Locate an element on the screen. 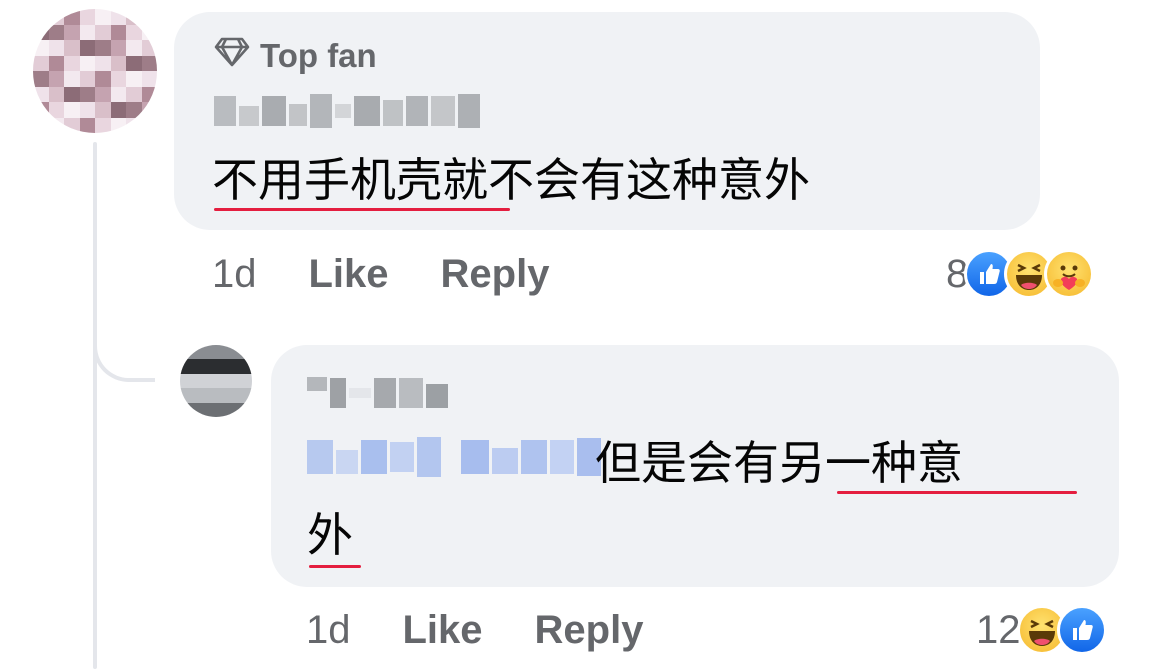 This screenshot has width=1170, height=669. reply-reaction-summary: 12 is located at coordinates (1041, 630).